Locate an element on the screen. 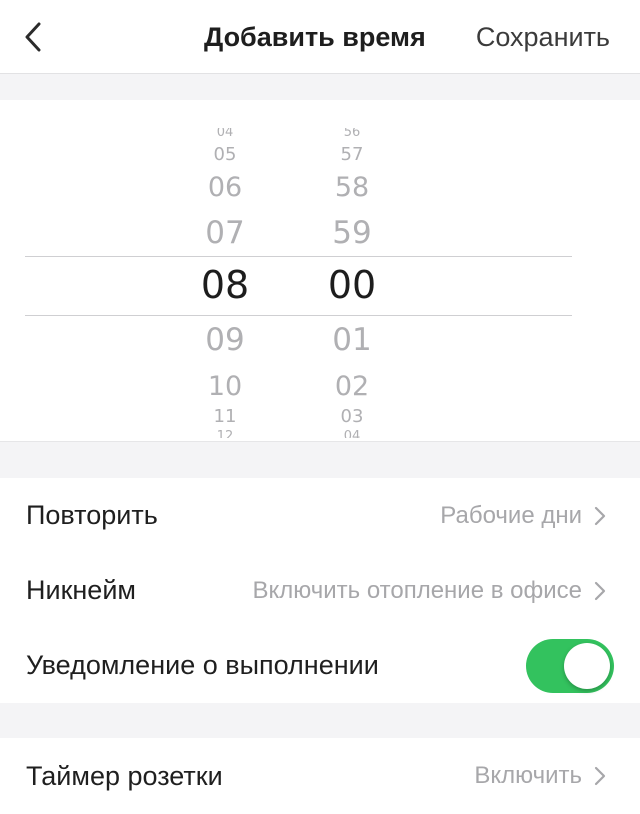 This screenshot has width=640, height=814. outlet-timer-label: Таймер розетки is located at coordinates (124, 775).